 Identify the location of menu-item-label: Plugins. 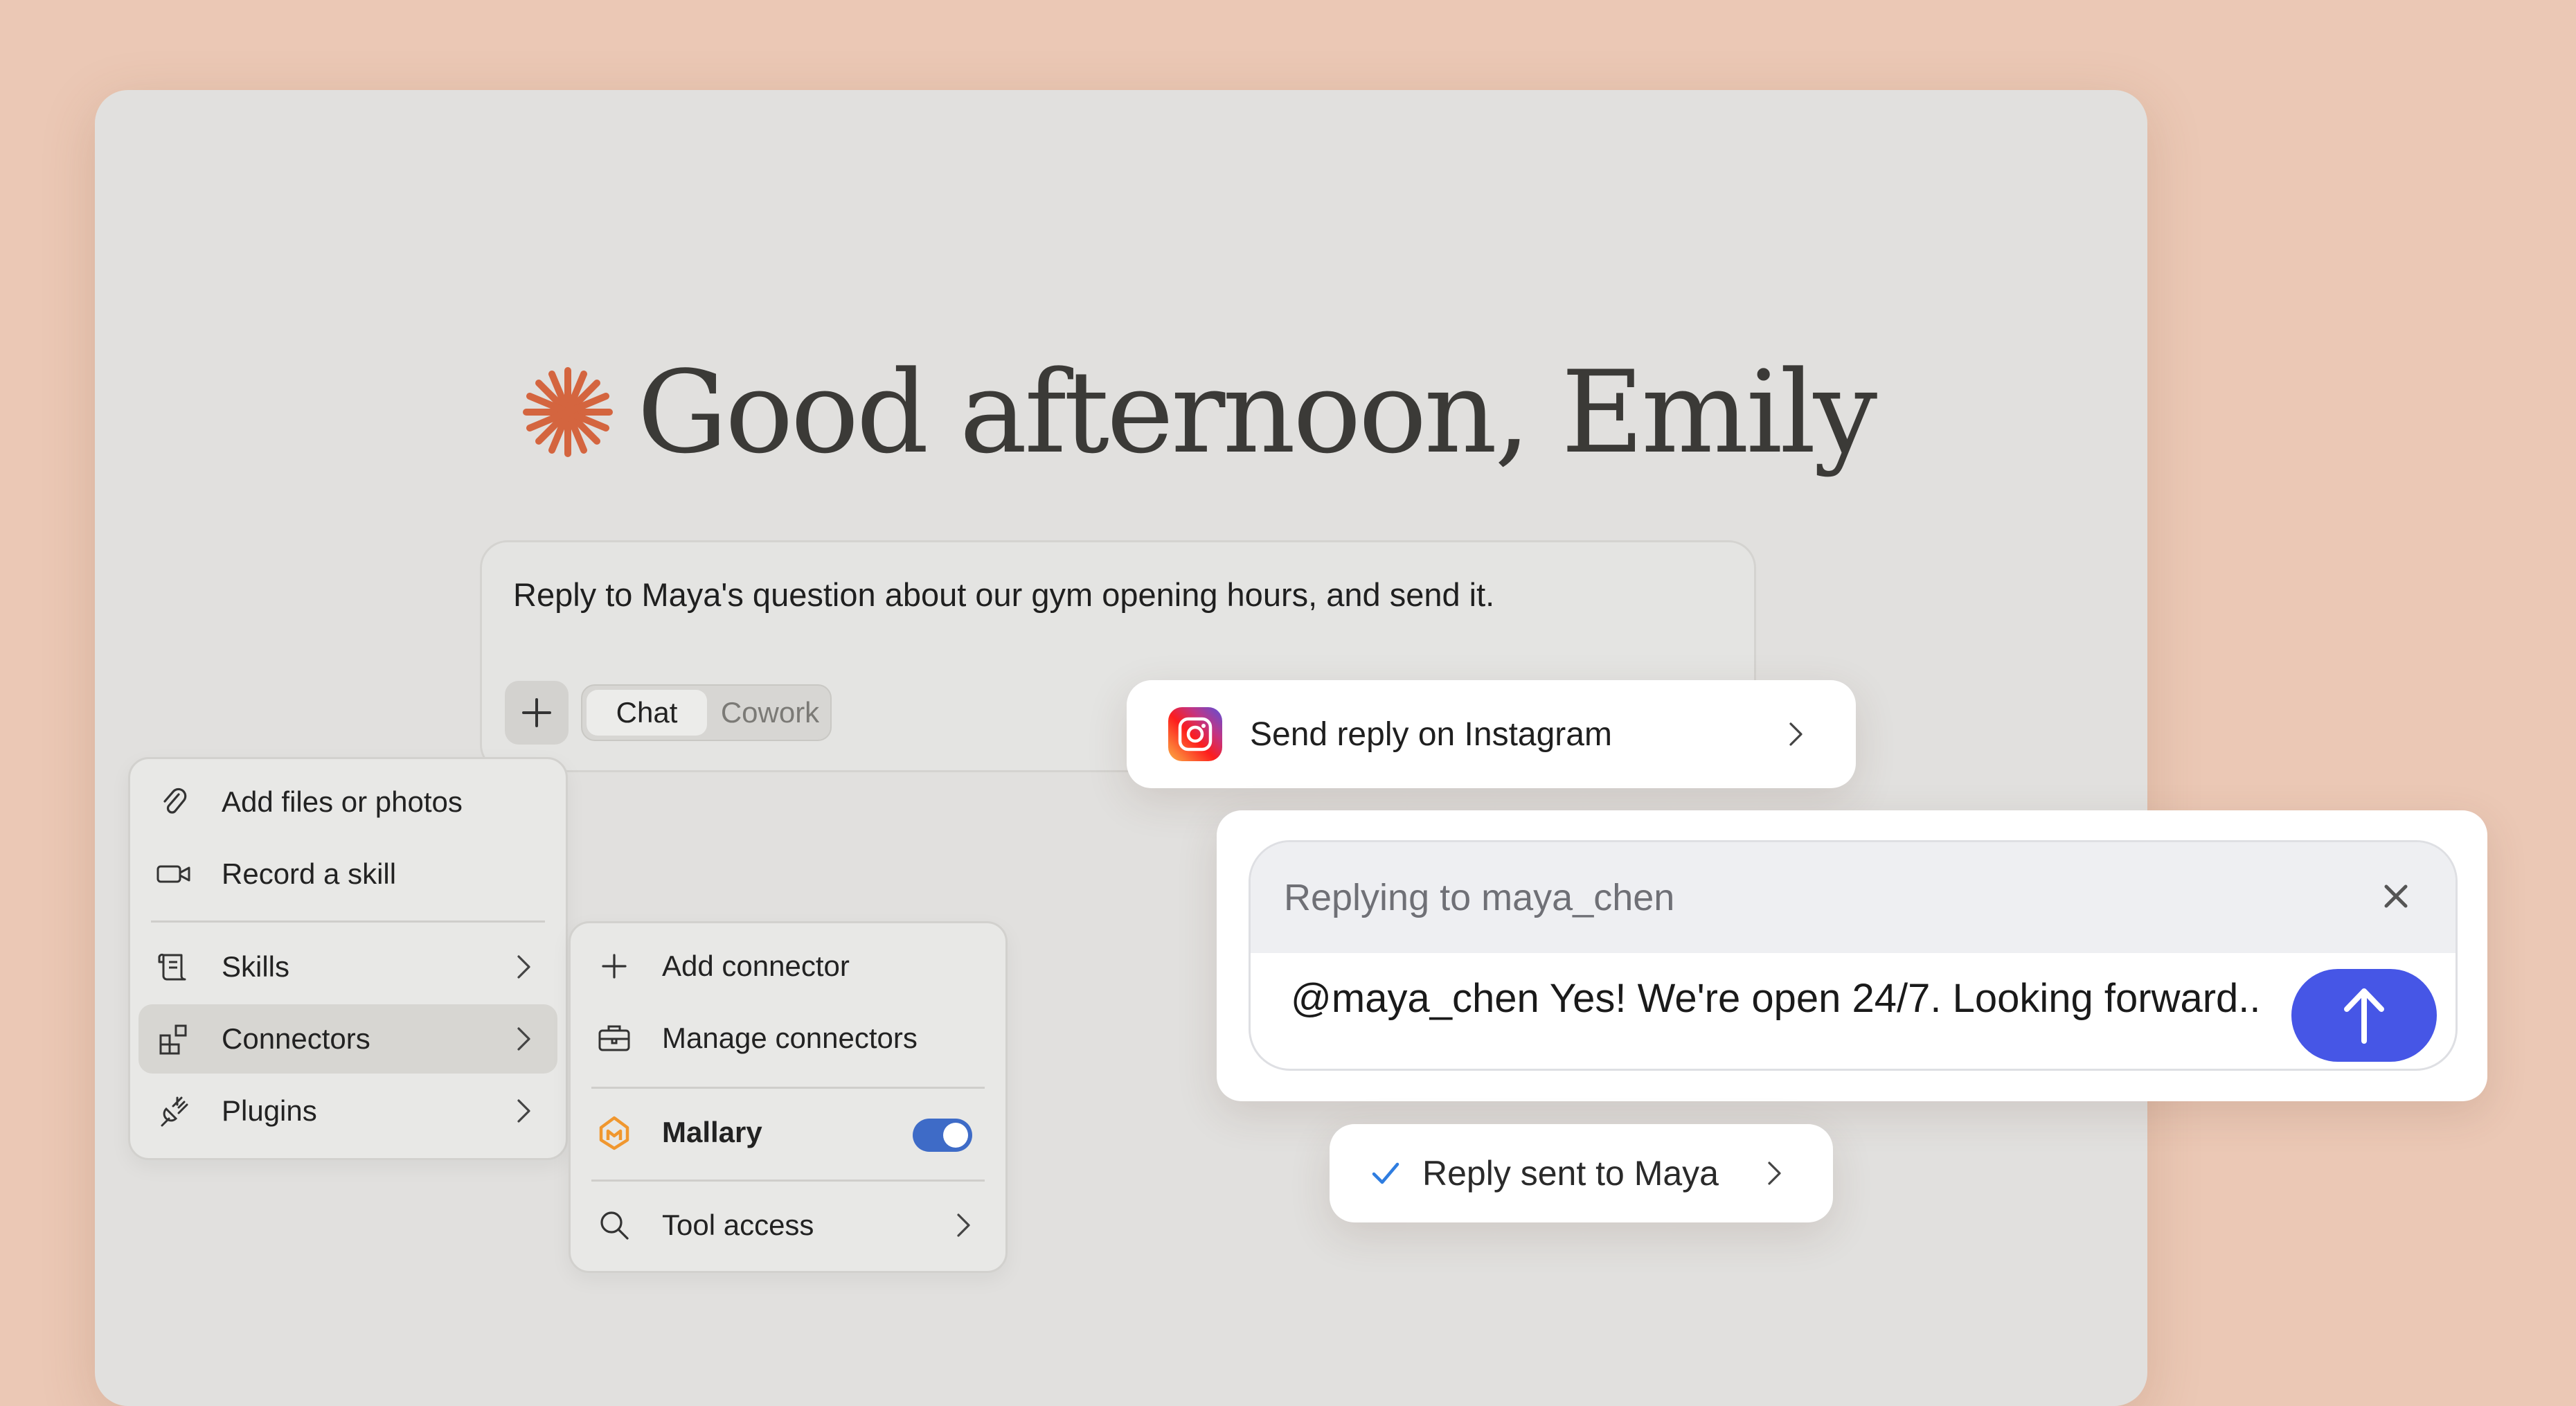
(269, 1110).